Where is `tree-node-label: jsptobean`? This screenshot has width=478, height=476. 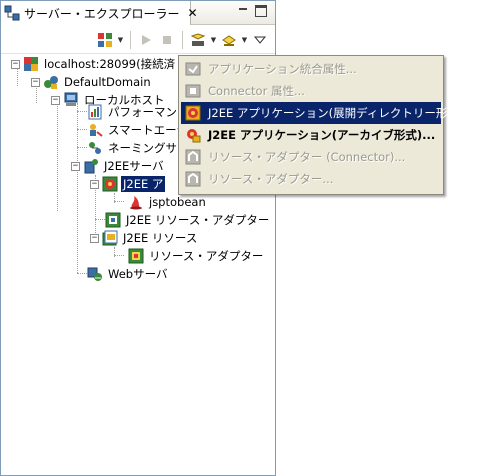 tree-node-label: jsptobean is located at coordinates (177, 202).